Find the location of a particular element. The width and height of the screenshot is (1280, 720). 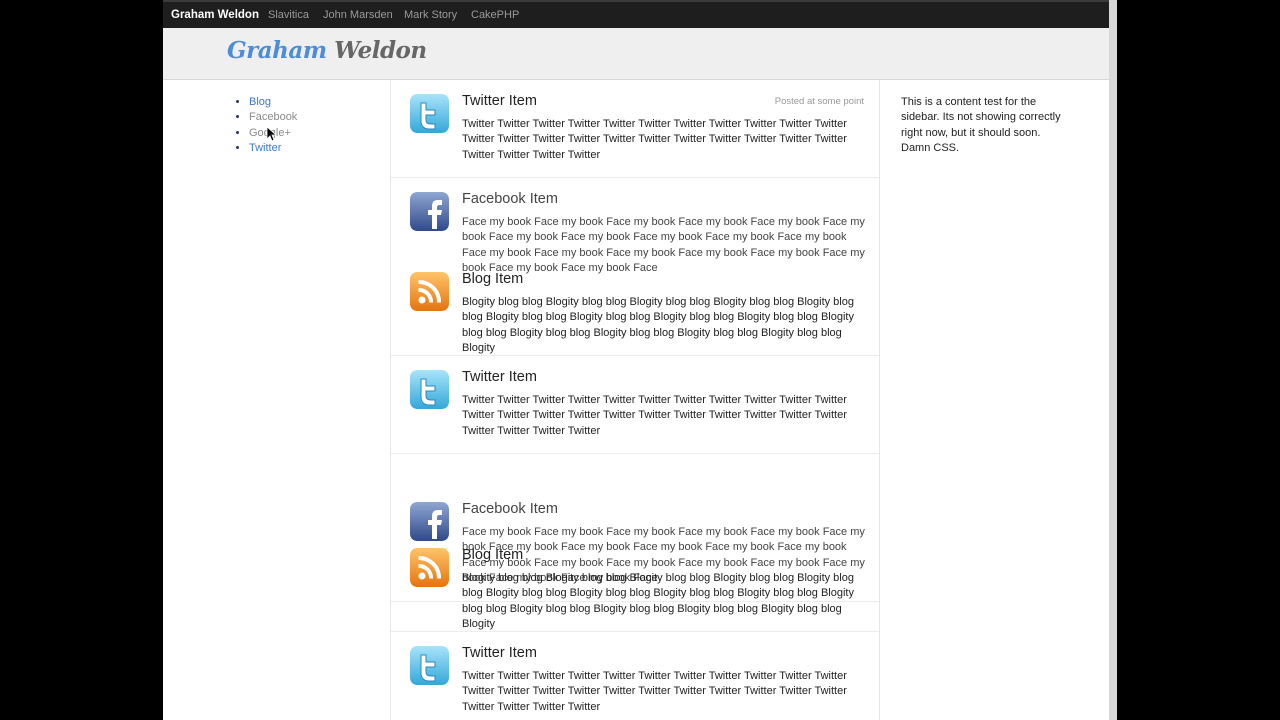

item-divider is located at coordinates (635, 453).